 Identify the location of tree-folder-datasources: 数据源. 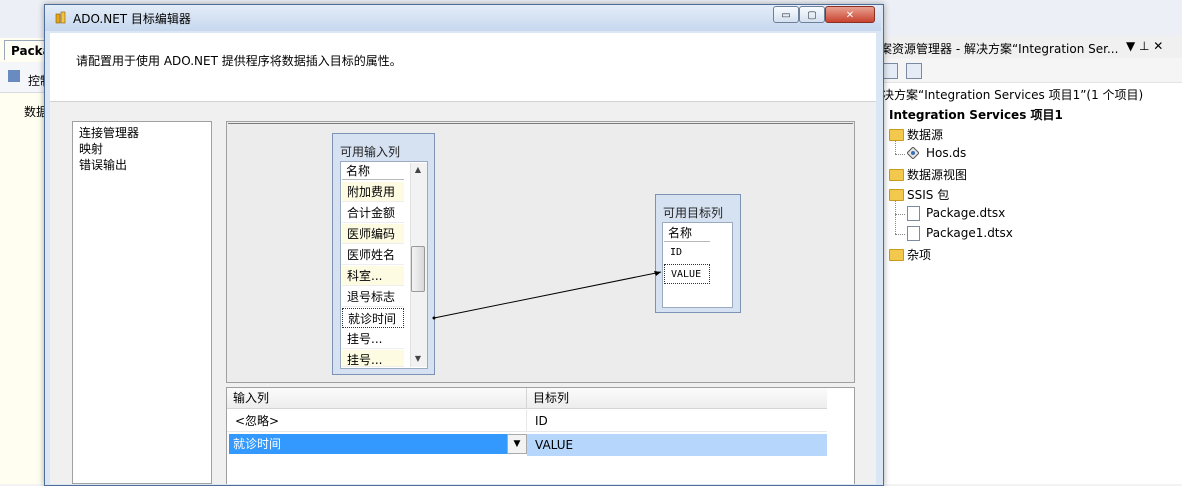
(925, 134).